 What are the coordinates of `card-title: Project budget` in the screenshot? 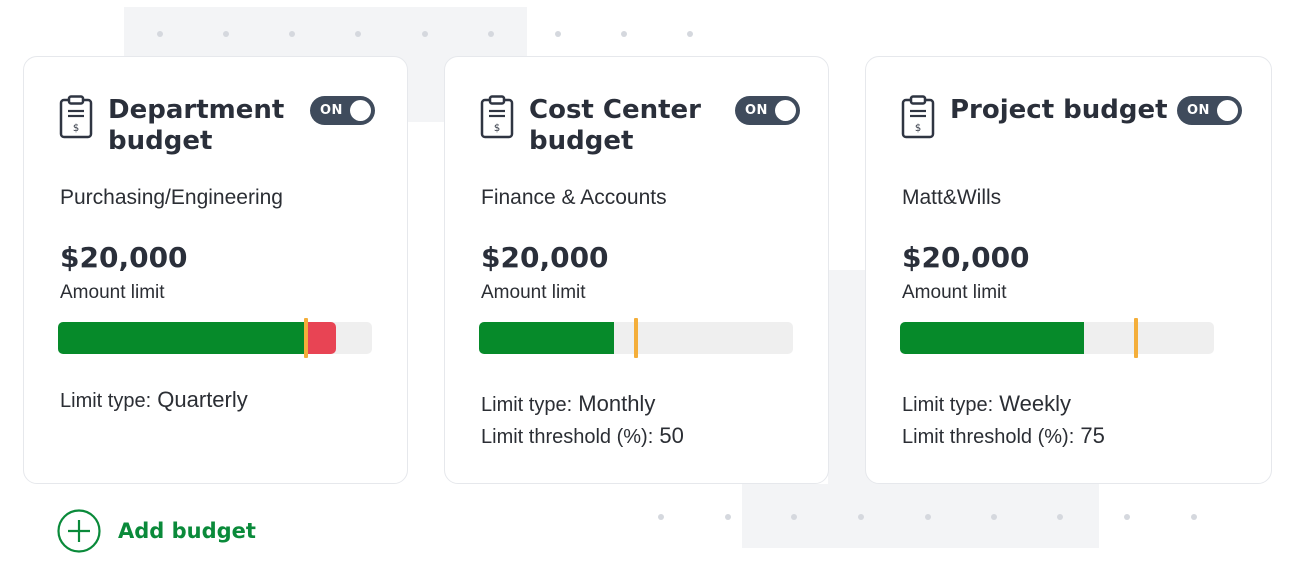 It's located at (1059, 110).